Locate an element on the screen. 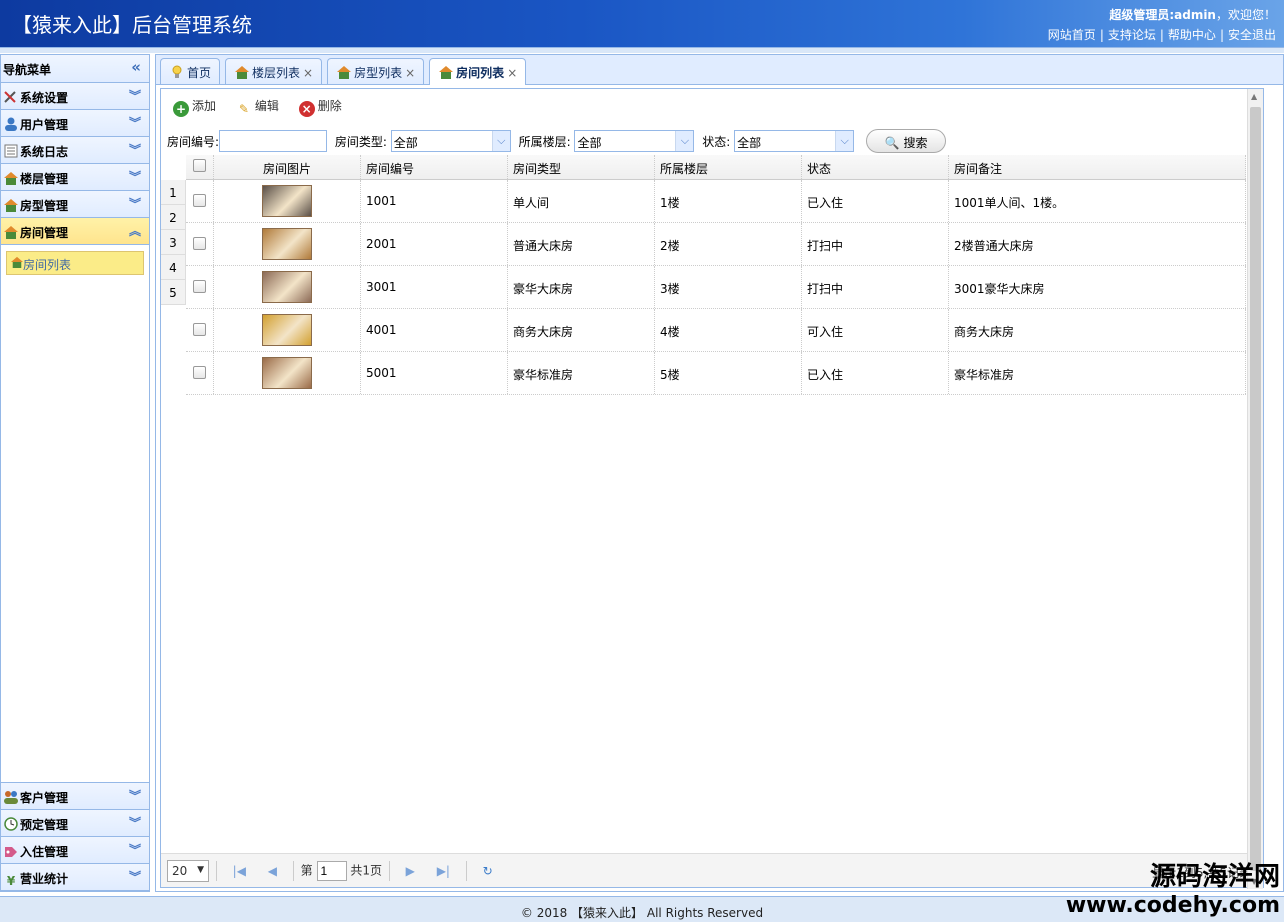 Image resolution: width=1284 pixels, height=922 pixels. tab-label: 楼层列表 is located at coordinates (276, 73).